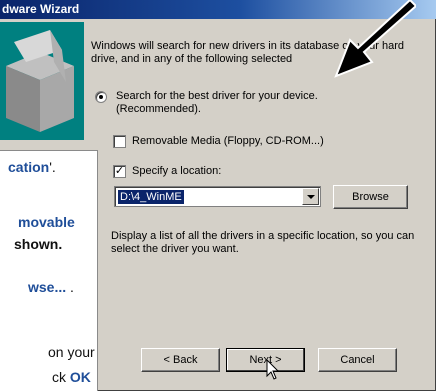  Describe the element at coordinates (52, 167) in the screenshot. I see `doc-line-1-rest: '.` at that location.